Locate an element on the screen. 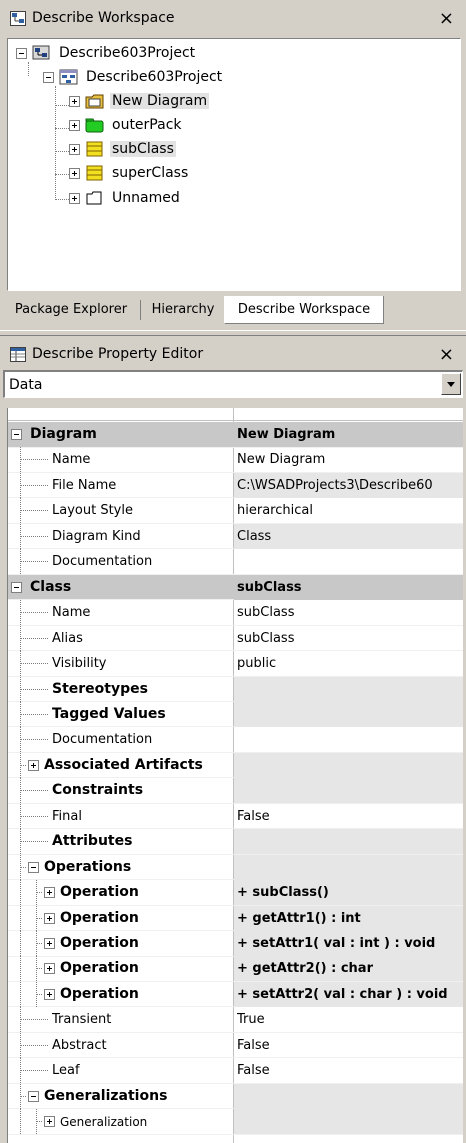  property-name-cell: Generalizations is located at coordinates (120, 1096).